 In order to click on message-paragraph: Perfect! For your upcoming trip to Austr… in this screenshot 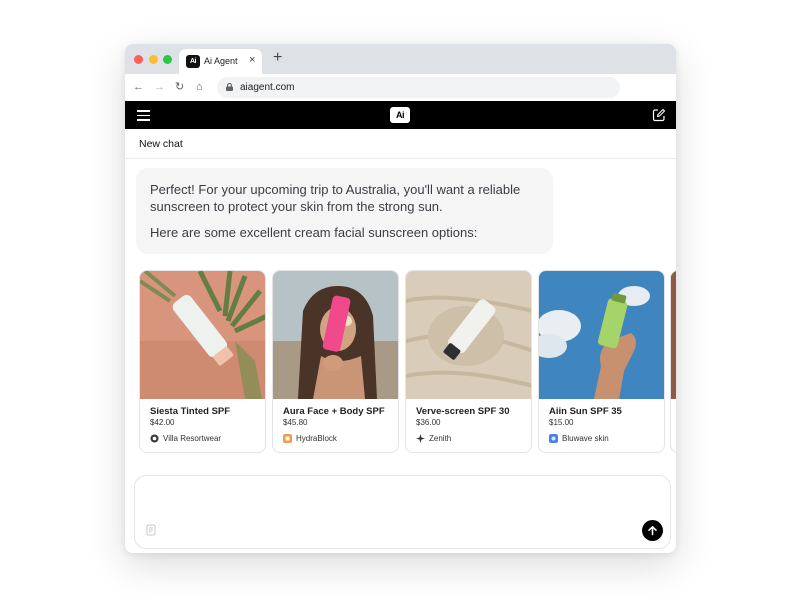, I will do `click(335, 198)`.